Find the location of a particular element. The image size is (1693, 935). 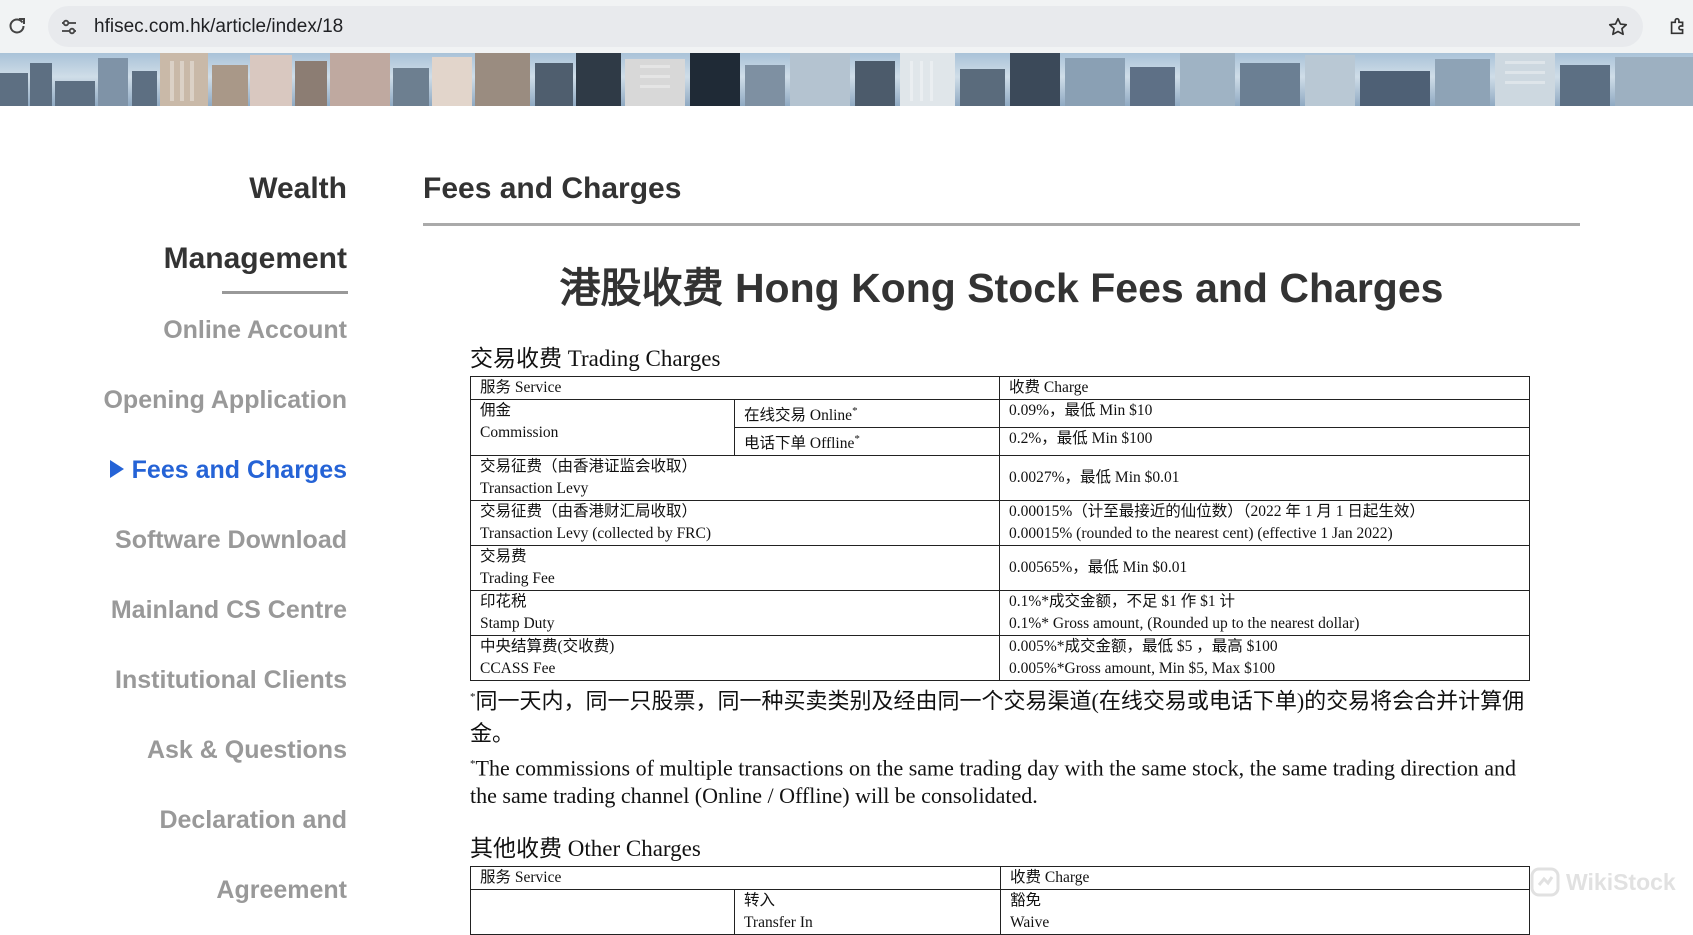

frc-levy-charge-cn: 0.00015%（计至最接近的仙位数）（2022 年 1 月 1 日起生效） is located at coordinates (1217, 512).